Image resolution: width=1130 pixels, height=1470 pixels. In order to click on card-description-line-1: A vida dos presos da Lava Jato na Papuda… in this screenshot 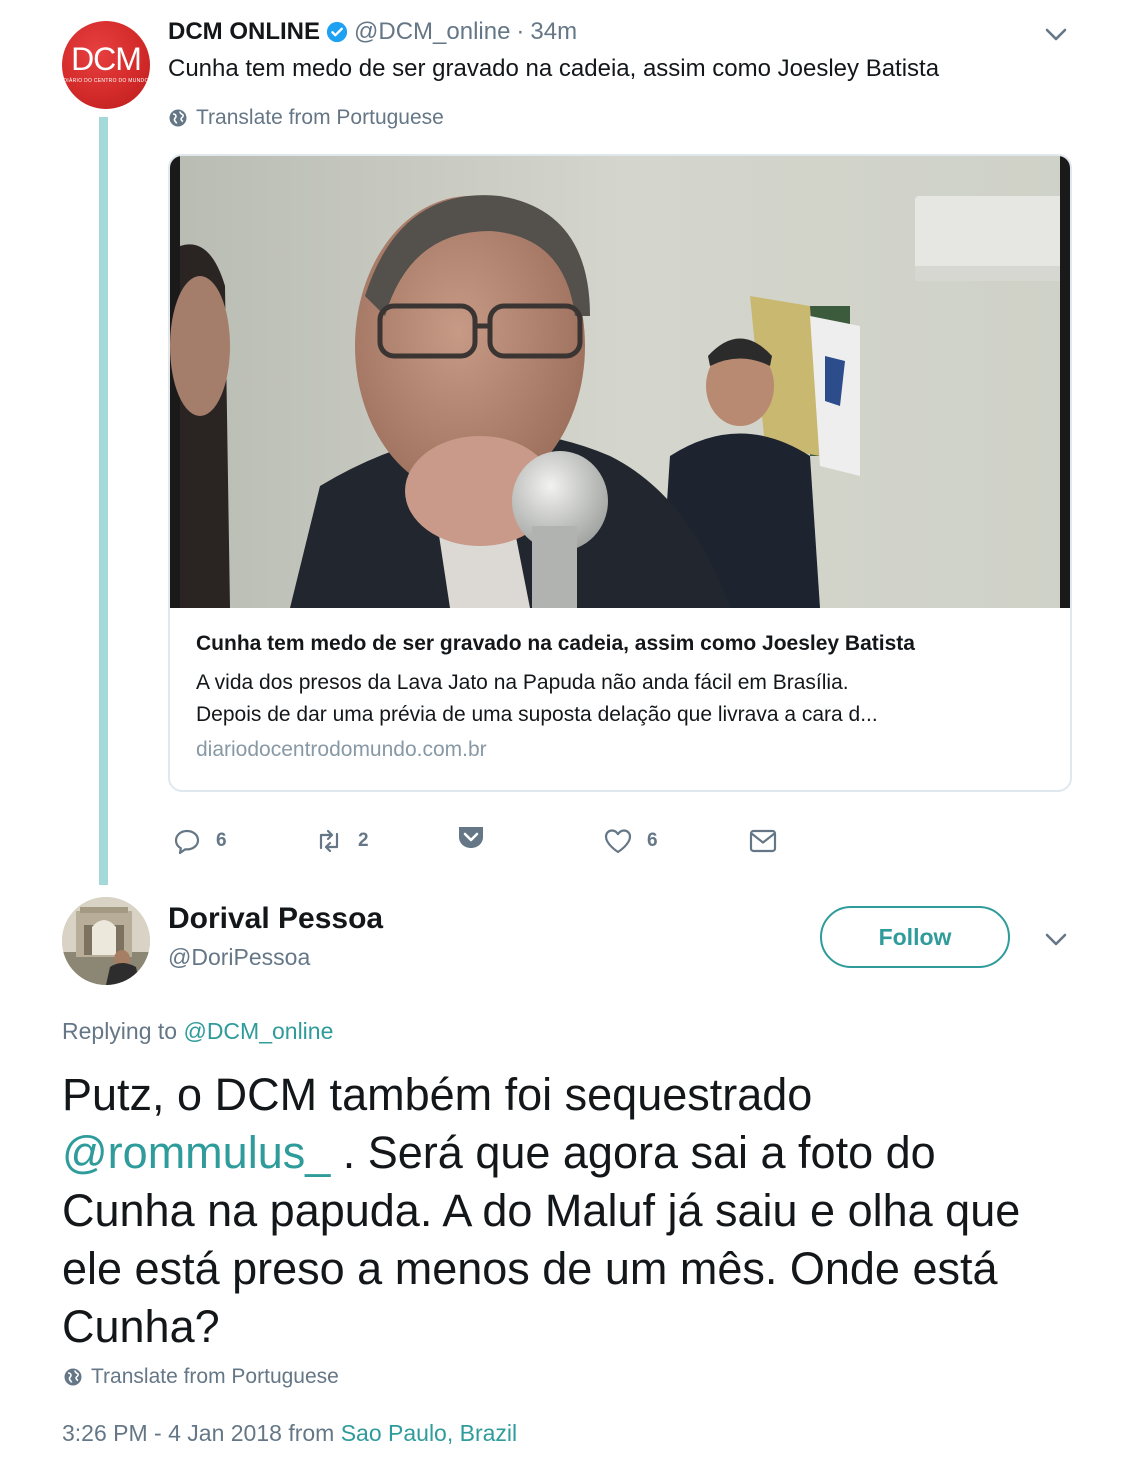, I will do `click(522, 682)`.